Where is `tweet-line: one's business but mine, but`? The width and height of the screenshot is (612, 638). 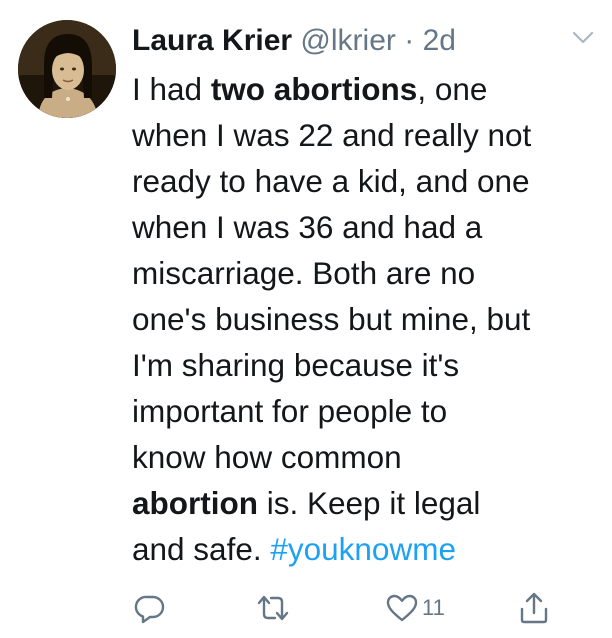
tweet-line: one's business but mine, but is located at coordinates (331, 319).